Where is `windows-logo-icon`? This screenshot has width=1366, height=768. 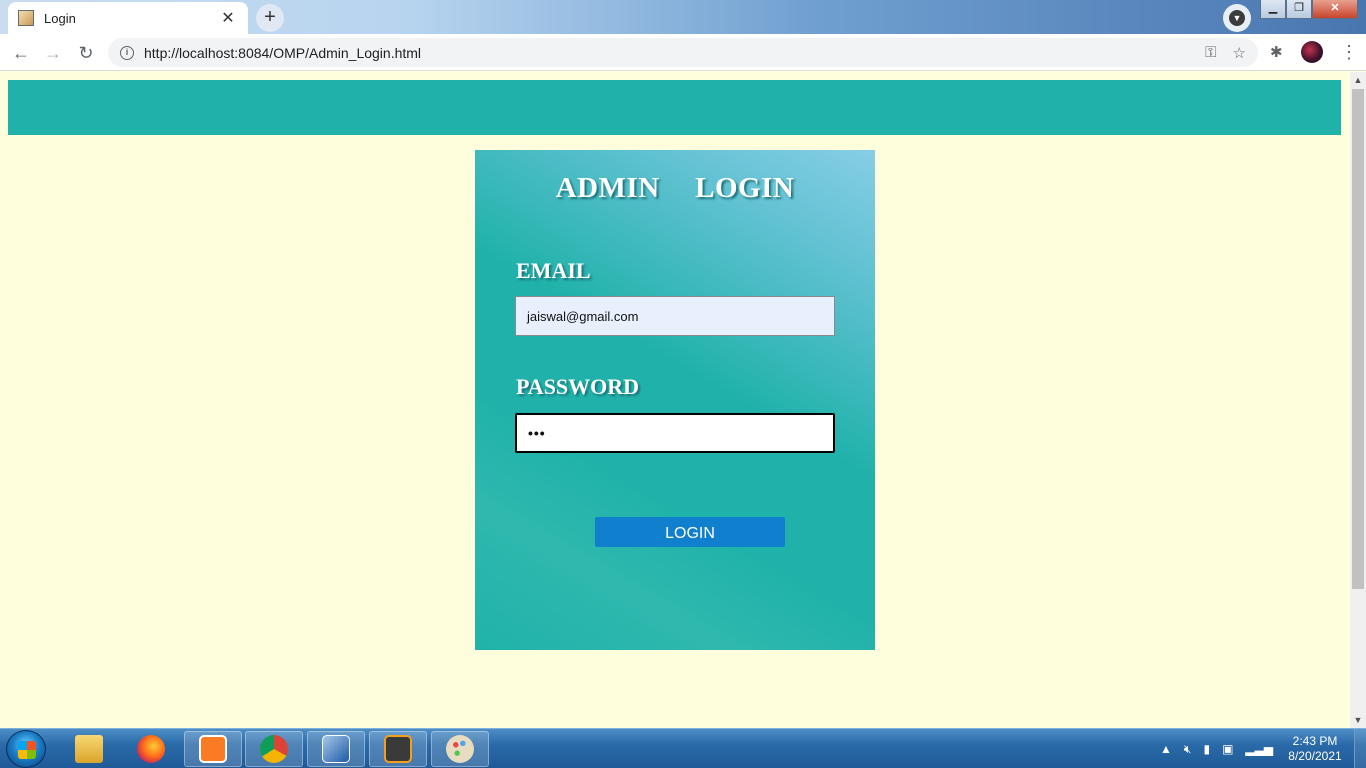
windows-logo-icon is located at coordinates (27, 750).